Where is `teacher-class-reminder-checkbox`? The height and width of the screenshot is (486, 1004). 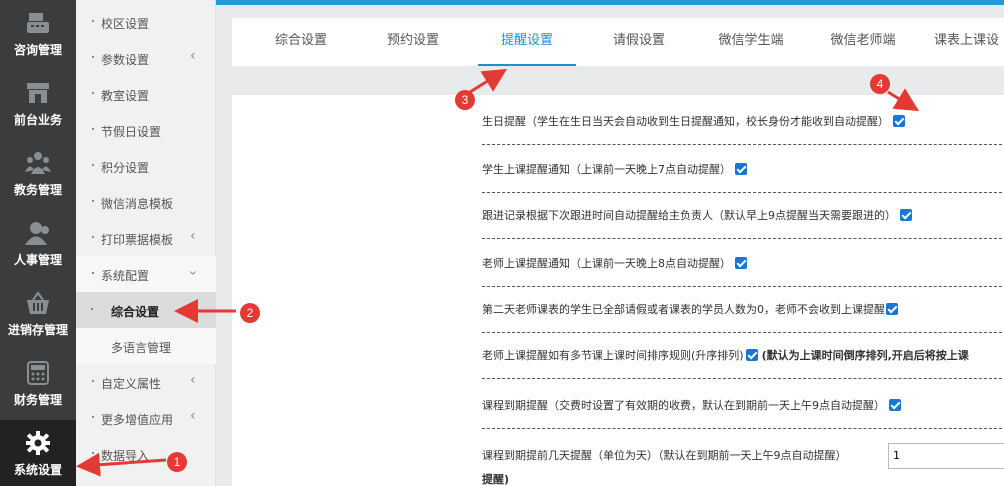
teacher-class-reminder-checkbox is located at coordinates (741, 263).